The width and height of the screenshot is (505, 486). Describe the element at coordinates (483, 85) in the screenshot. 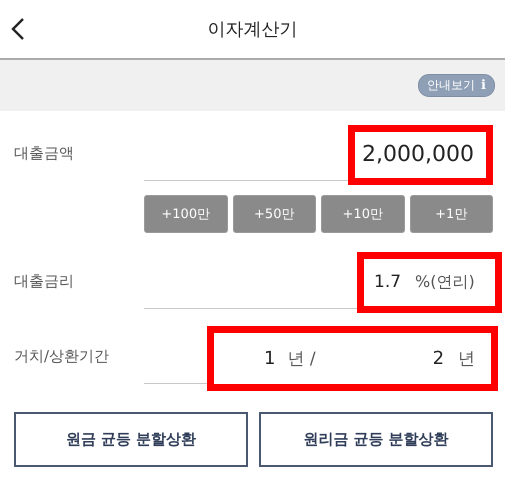

I see `info-icon: i` at that location.